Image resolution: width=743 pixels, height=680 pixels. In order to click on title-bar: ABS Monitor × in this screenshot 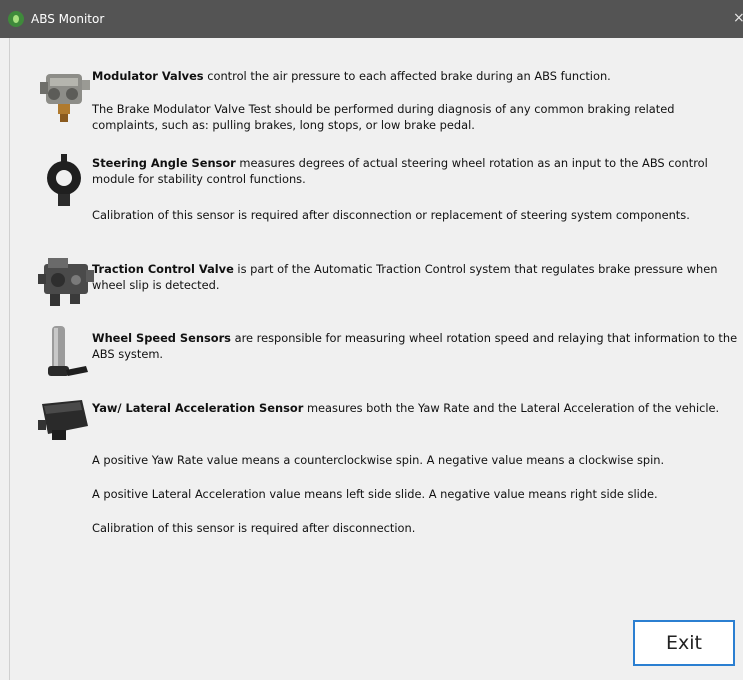, I will do `click(371, 19)`.